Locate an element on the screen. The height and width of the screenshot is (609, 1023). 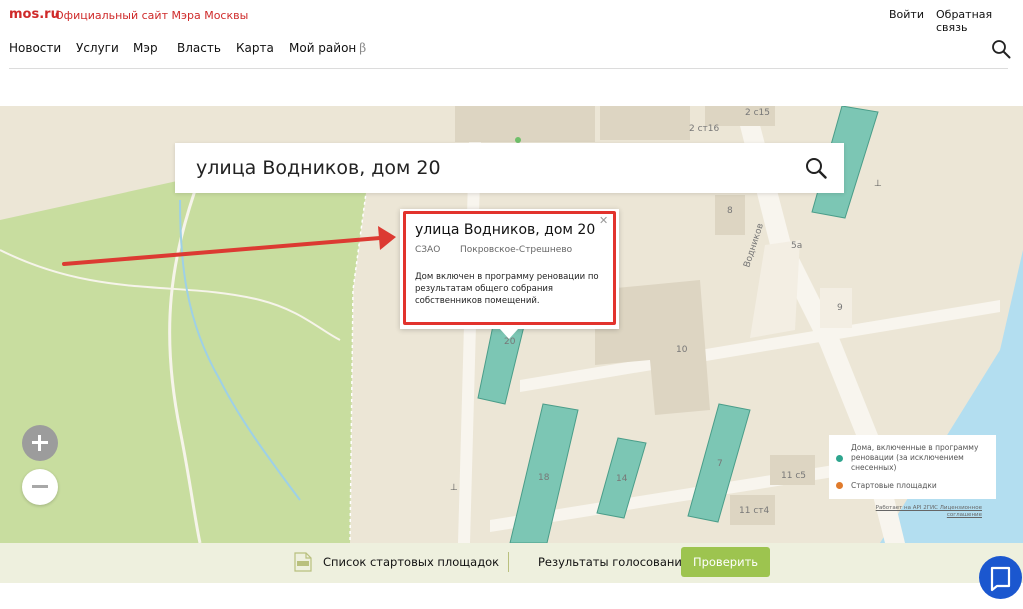
search-icon is located at coordinates (1001, 49).